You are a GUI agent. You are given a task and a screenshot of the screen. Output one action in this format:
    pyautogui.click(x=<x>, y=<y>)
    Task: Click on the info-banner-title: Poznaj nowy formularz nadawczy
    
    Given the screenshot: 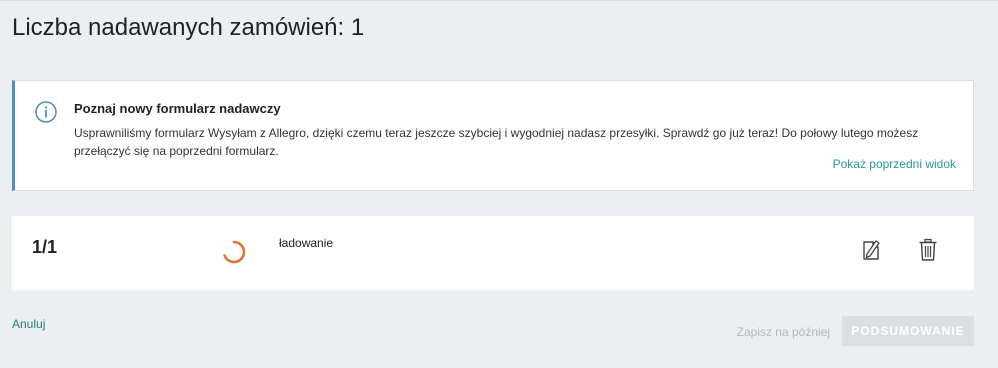 What is the action you would take?
    pyautogui.click(x=177, y=108)
    